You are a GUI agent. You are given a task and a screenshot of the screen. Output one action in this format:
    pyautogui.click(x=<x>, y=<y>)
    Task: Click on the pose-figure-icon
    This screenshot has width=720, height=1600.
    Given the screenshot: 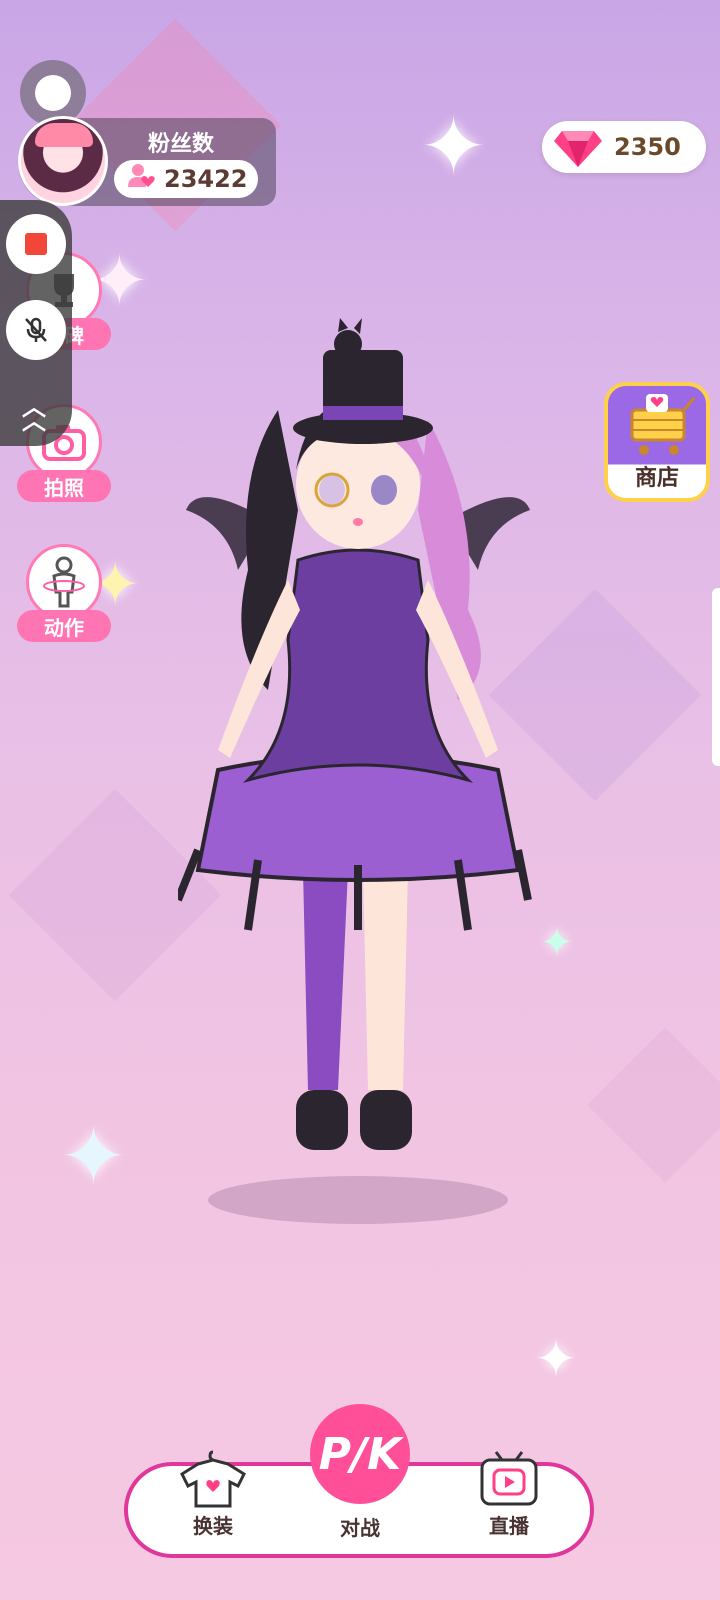 What is the action you would take?
    pyautogui.click(x=64, y=582)
    